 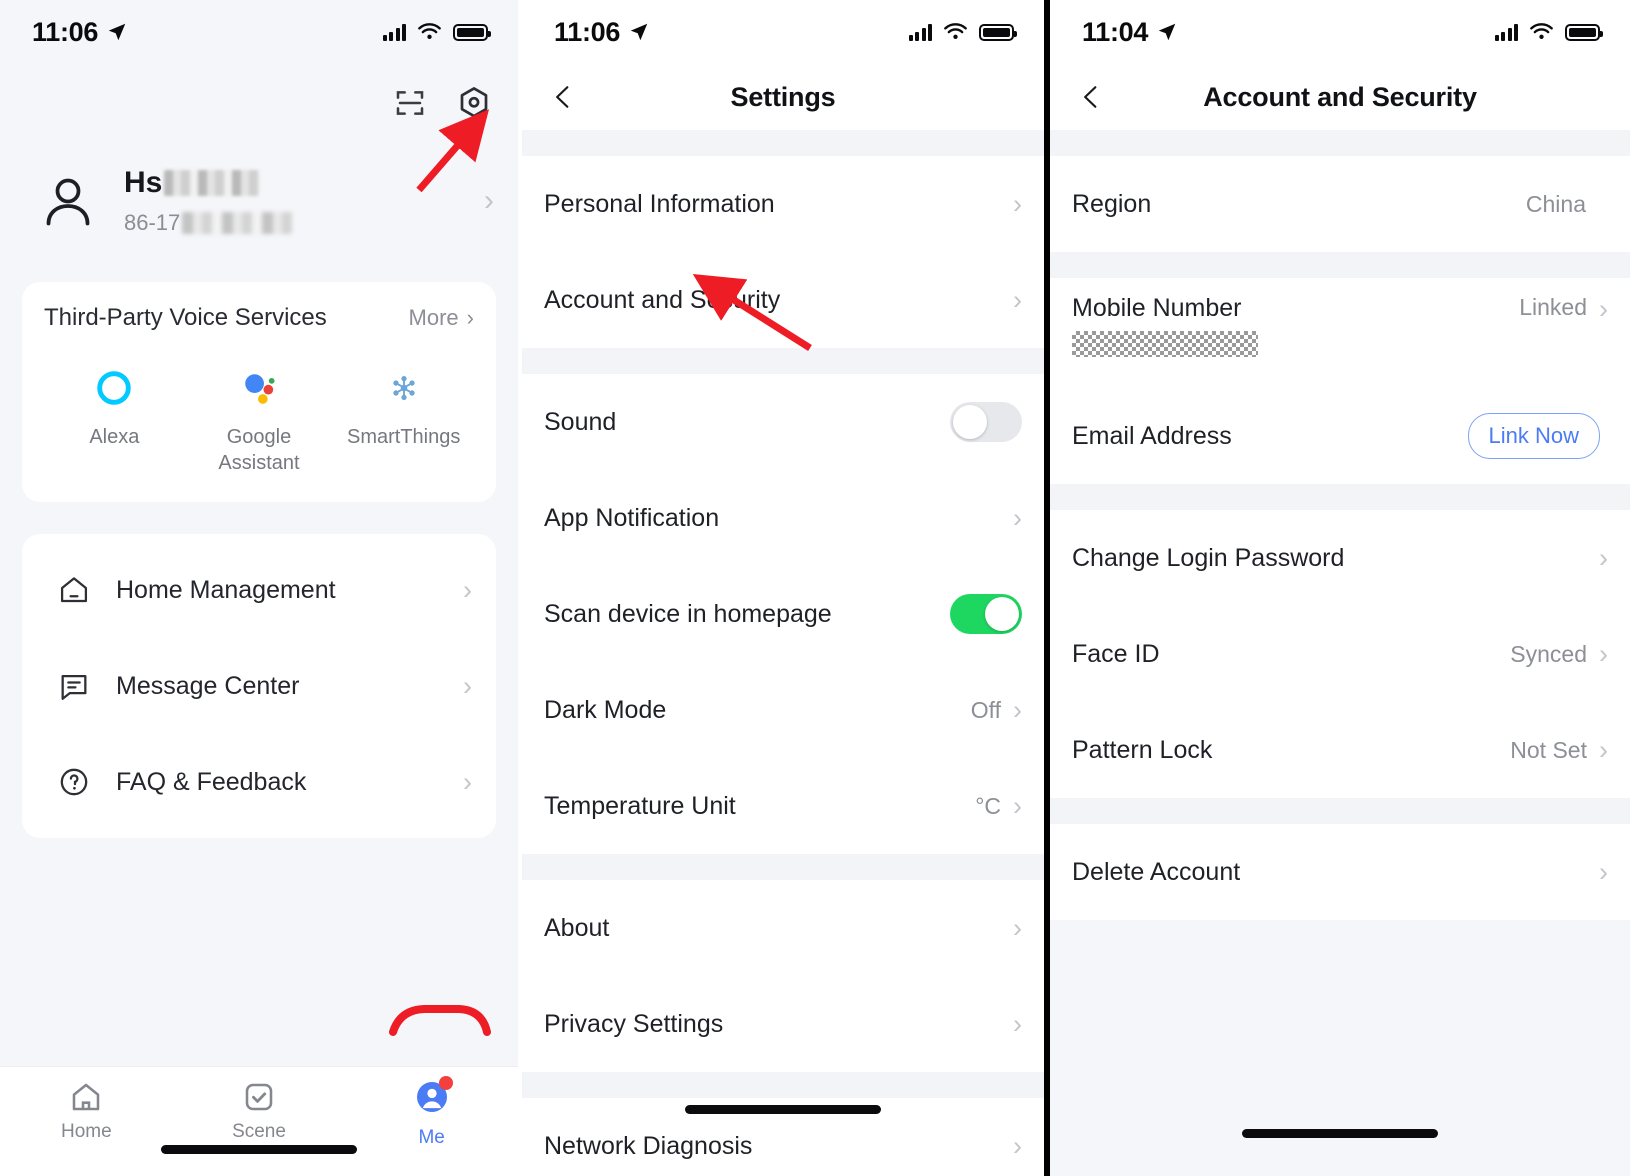 What do you see at coordinates (1541, 30) in the screenshot?
I see `wifi-icon` at bounding box center [1541, 30].